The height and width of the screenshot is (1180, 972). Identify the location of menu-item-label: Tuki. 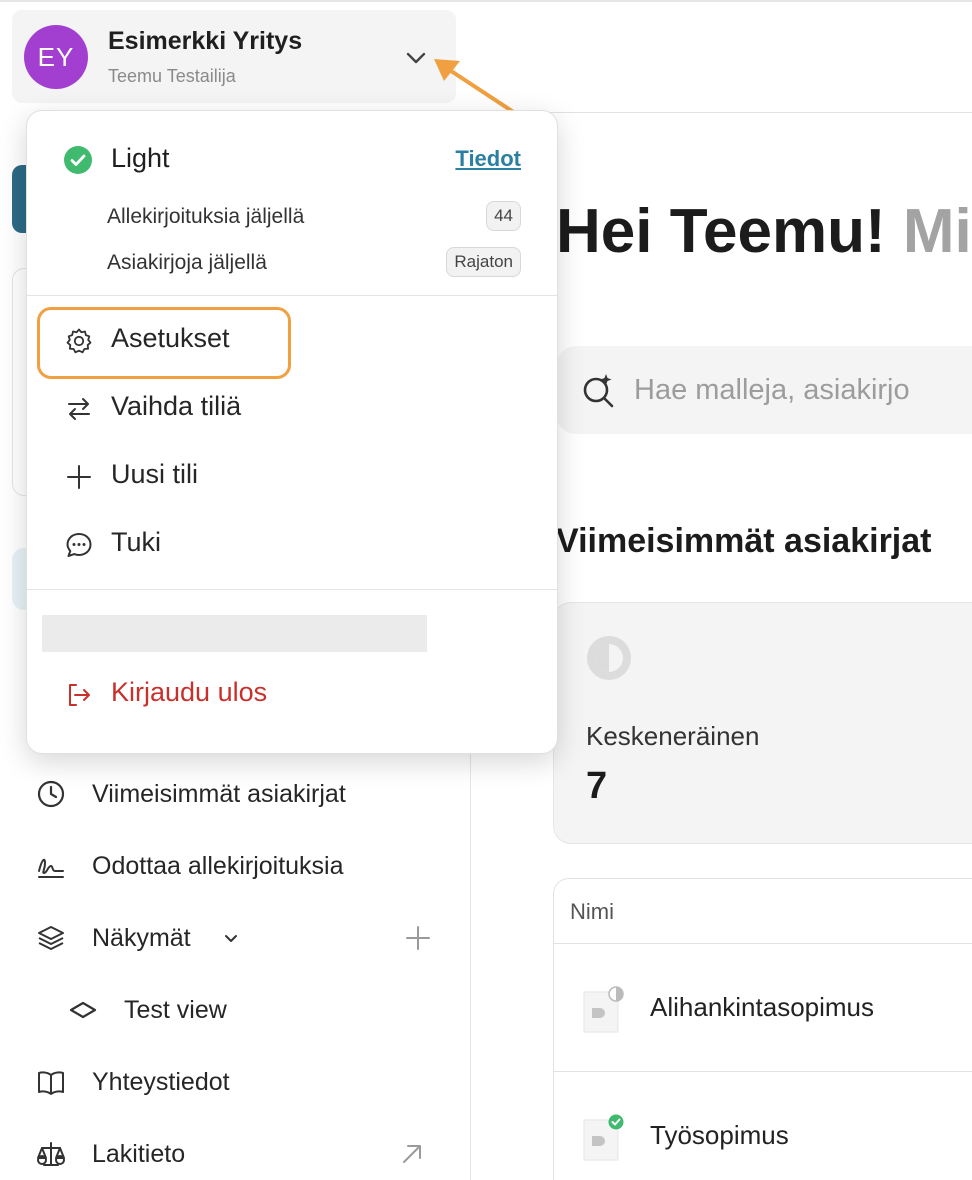
(136, 542).